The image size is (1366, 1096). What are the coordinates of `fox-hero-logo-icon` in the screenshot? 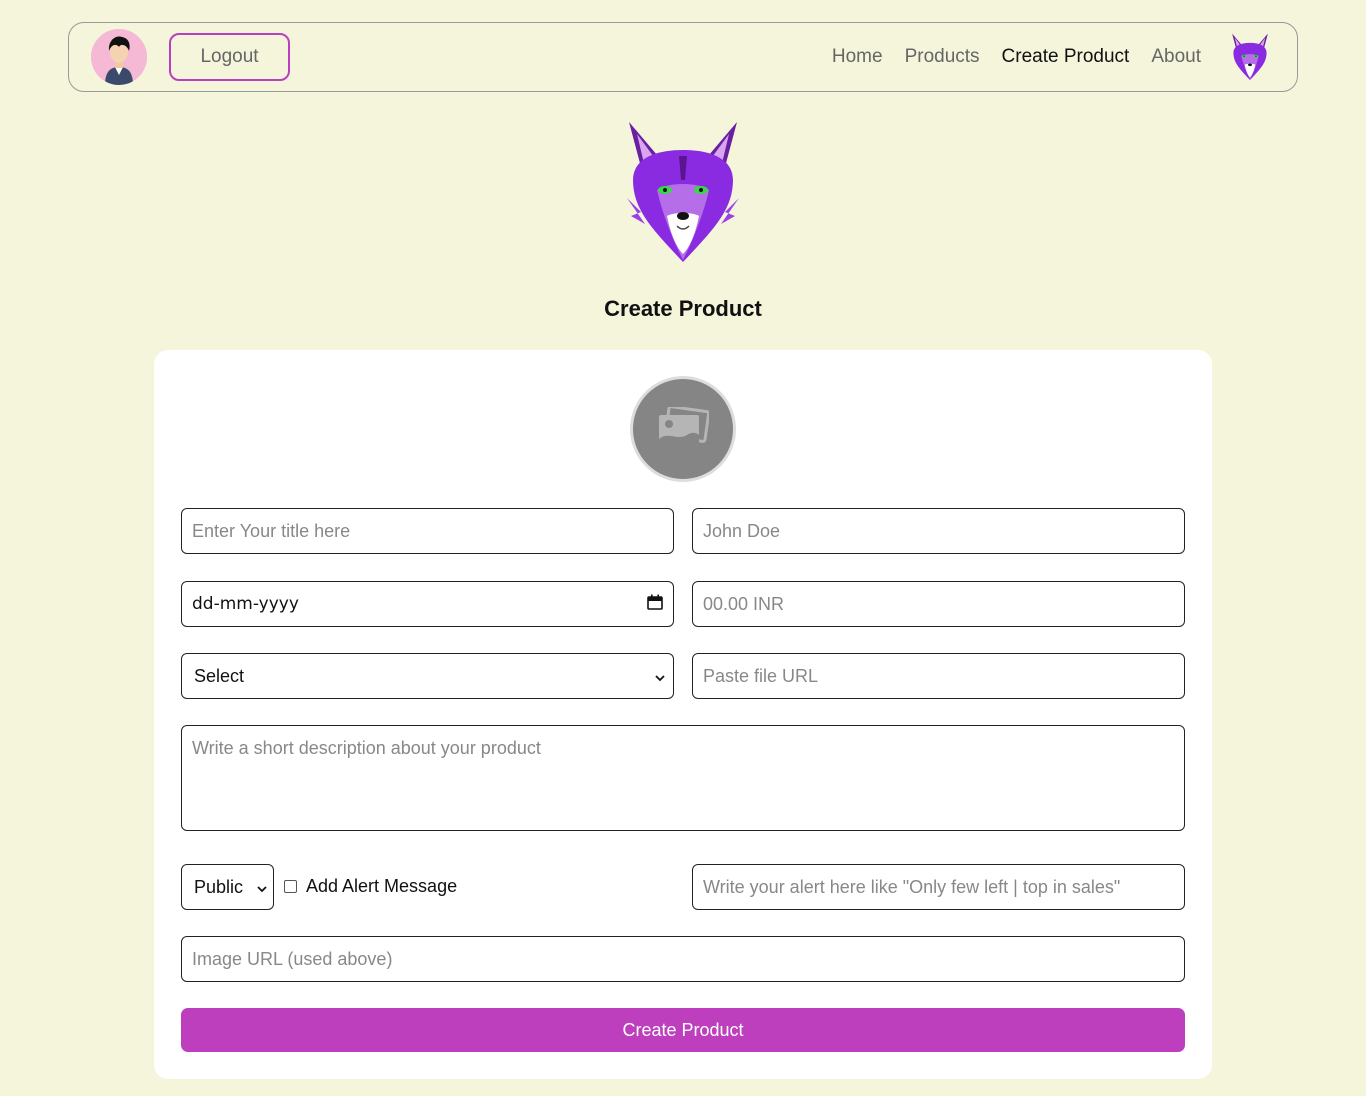 It's located at (683, 192).